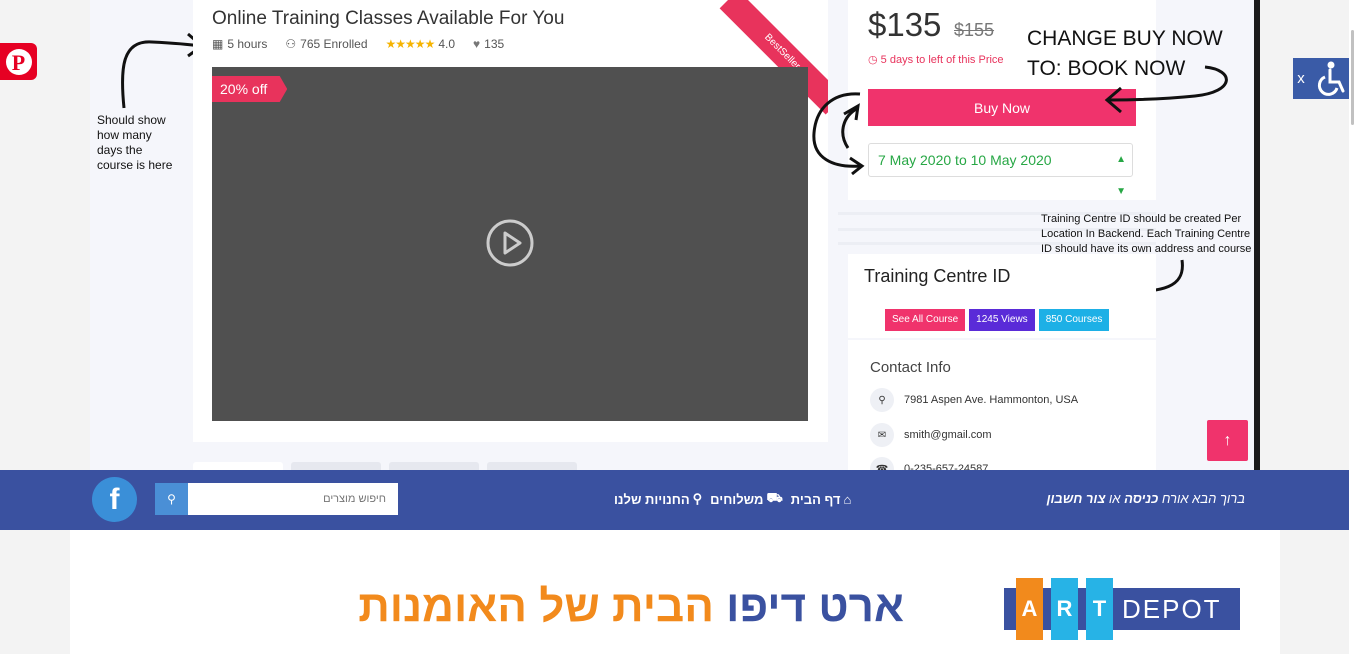  What do you see at coordinates (942, 60) in the screenshot?
I see `days-left-text: 5 days to left of this Price` at bounding box center [942, 60].